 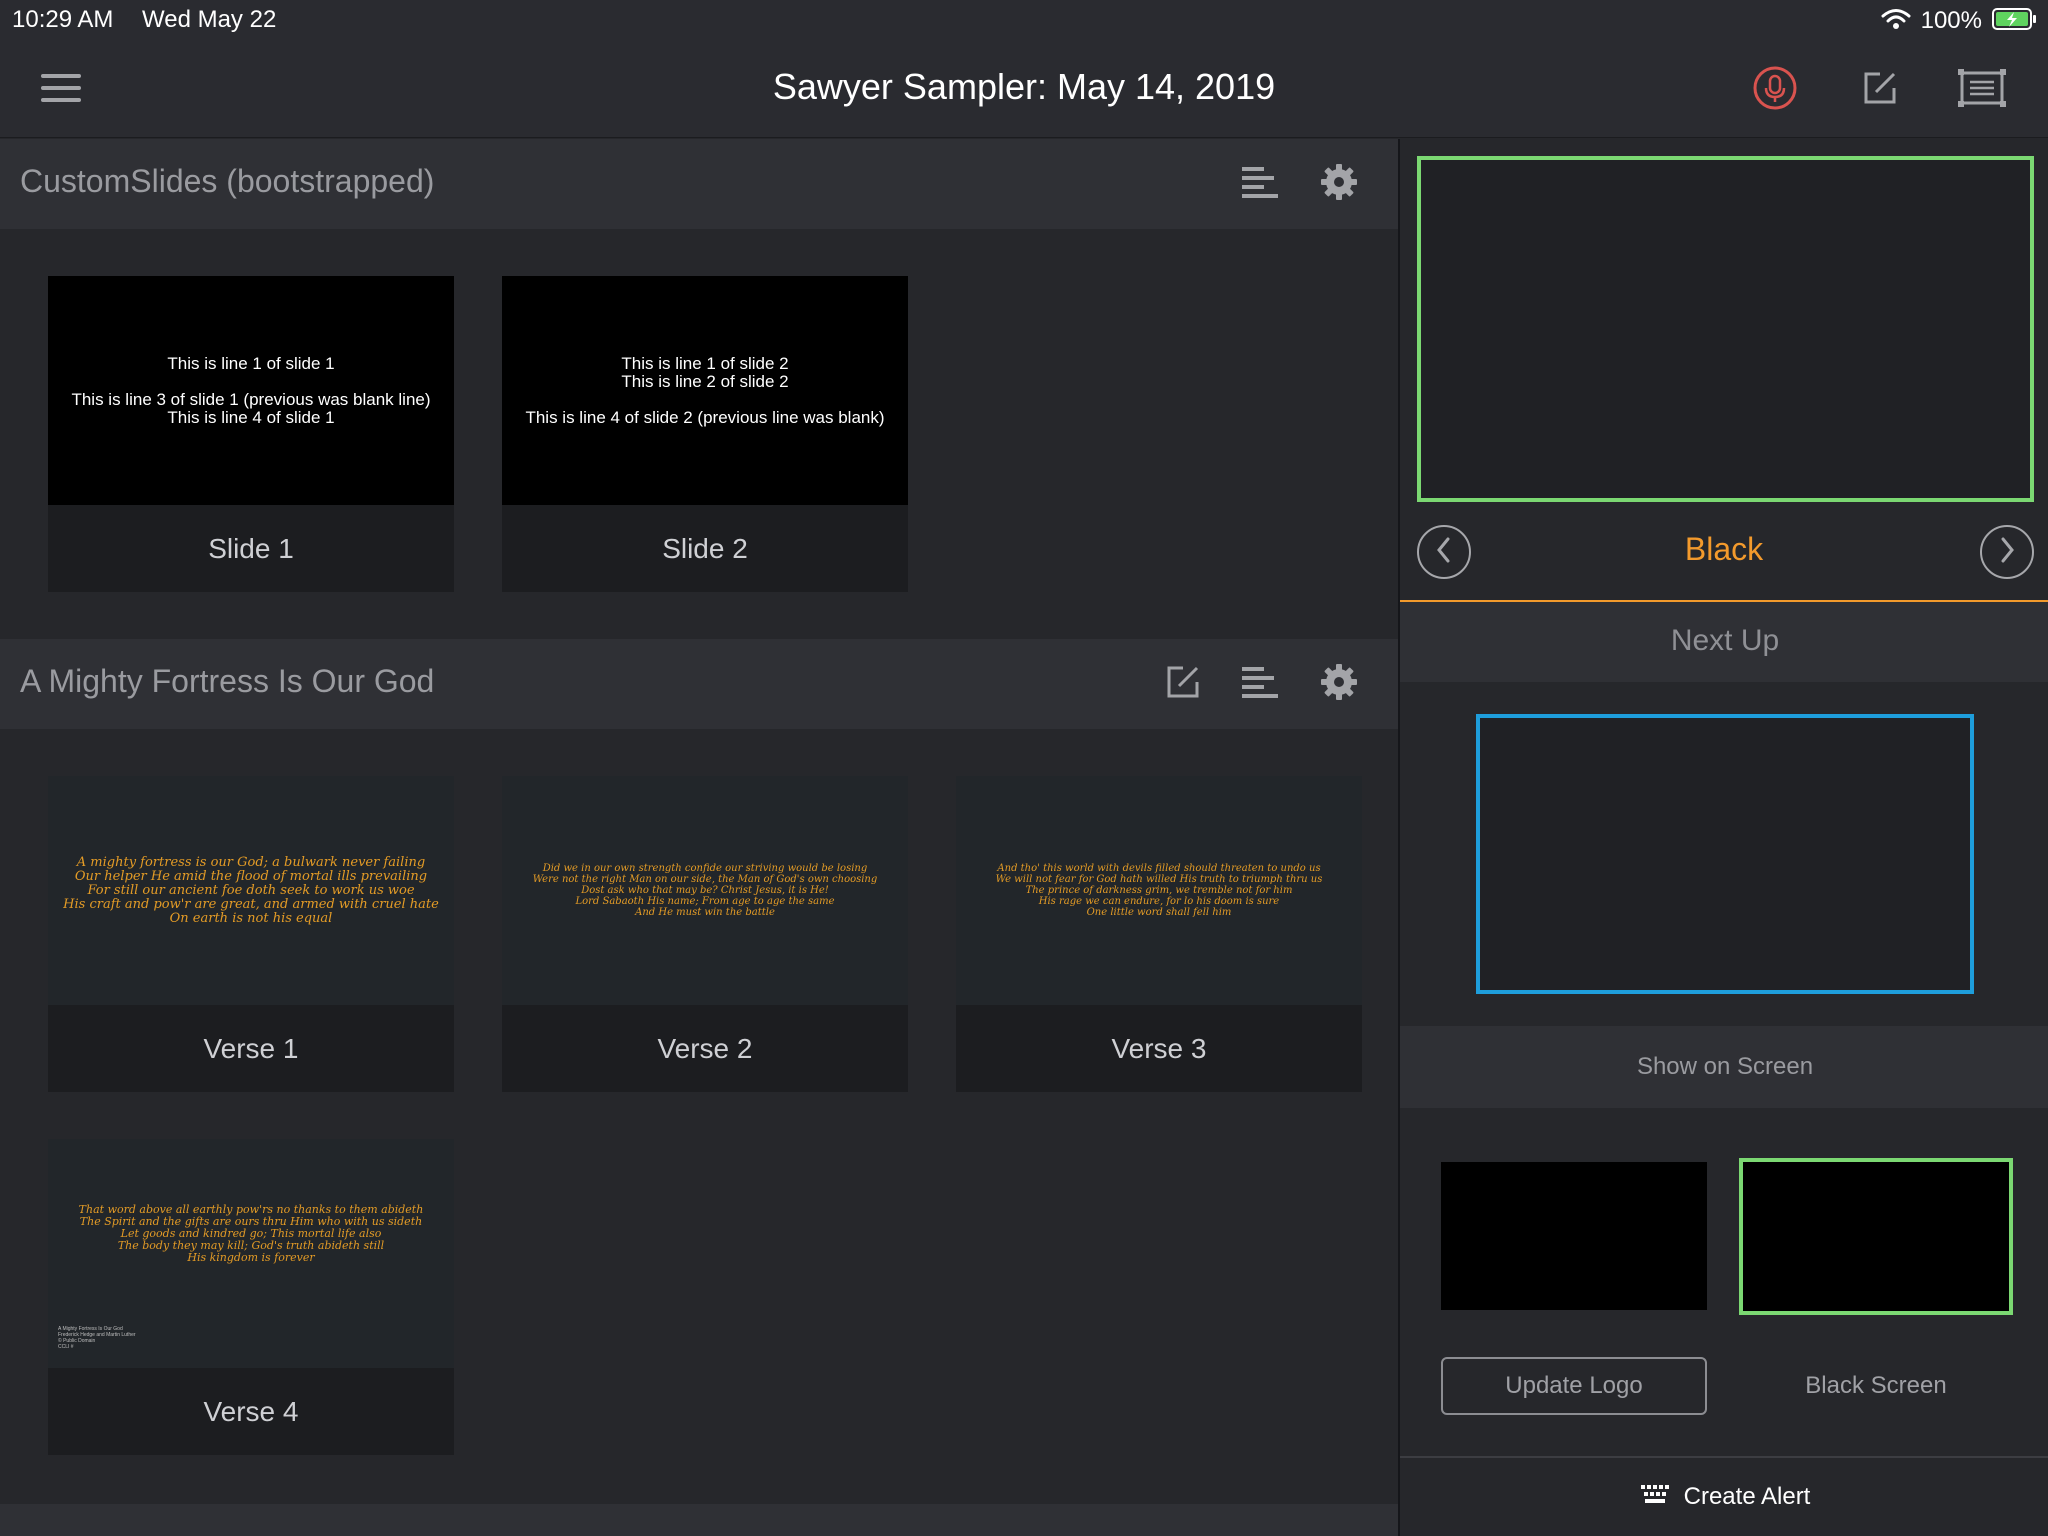 I want to click on edit-button, so click(x=1880, y=90).